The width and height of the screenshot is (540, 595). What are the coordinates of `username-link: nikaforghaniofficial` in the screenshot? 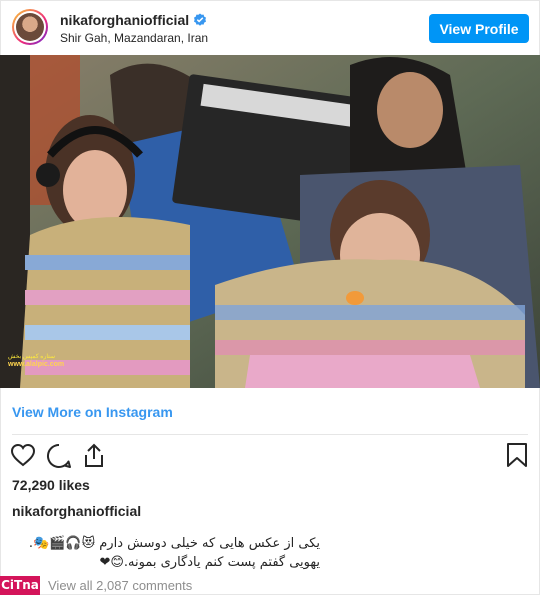 It's located at (133, 21).